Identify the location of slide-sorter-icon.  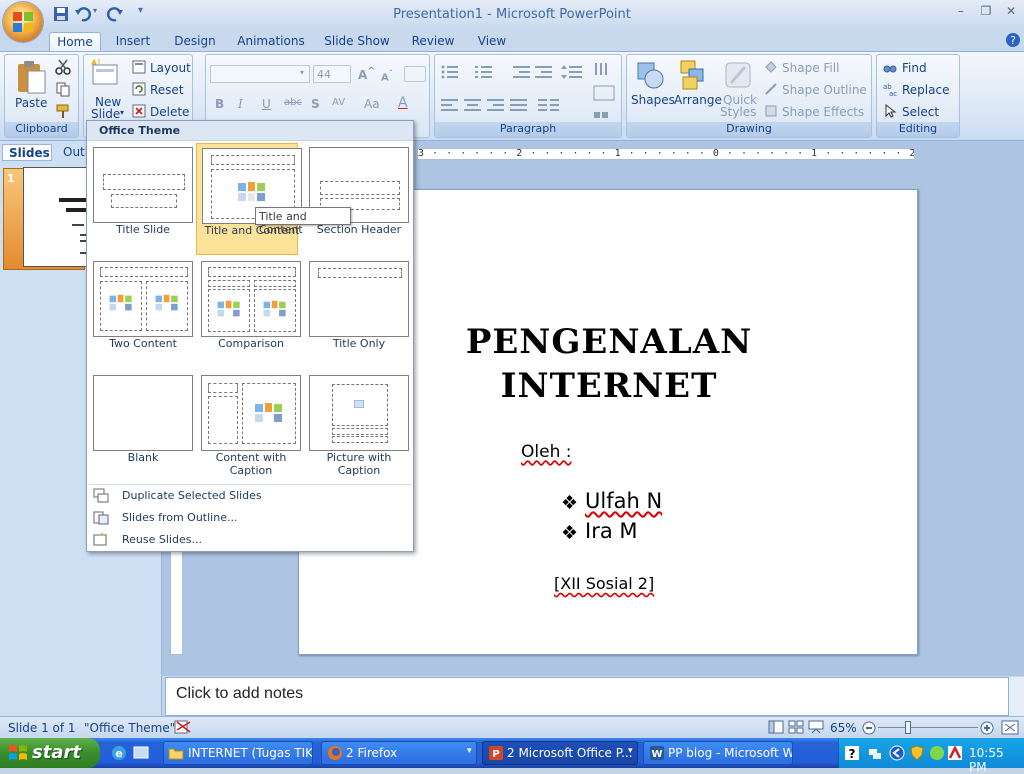
(796, 727).